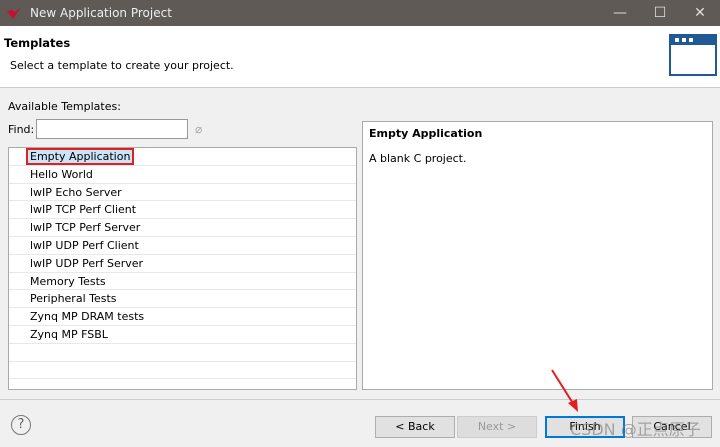  I want to click on next-button: Next >, so click(497, 427).